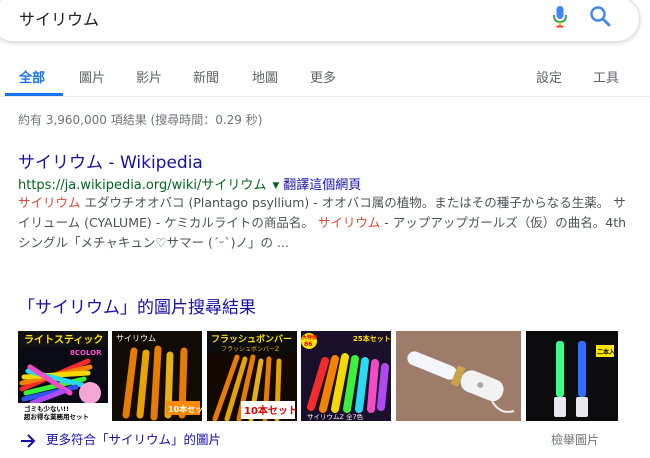 The image size is (650, 458). What do you see at coordinates (92, 76) in the screenshot?
I see `tab-images: 圖片` at bounding box center [92, 76].